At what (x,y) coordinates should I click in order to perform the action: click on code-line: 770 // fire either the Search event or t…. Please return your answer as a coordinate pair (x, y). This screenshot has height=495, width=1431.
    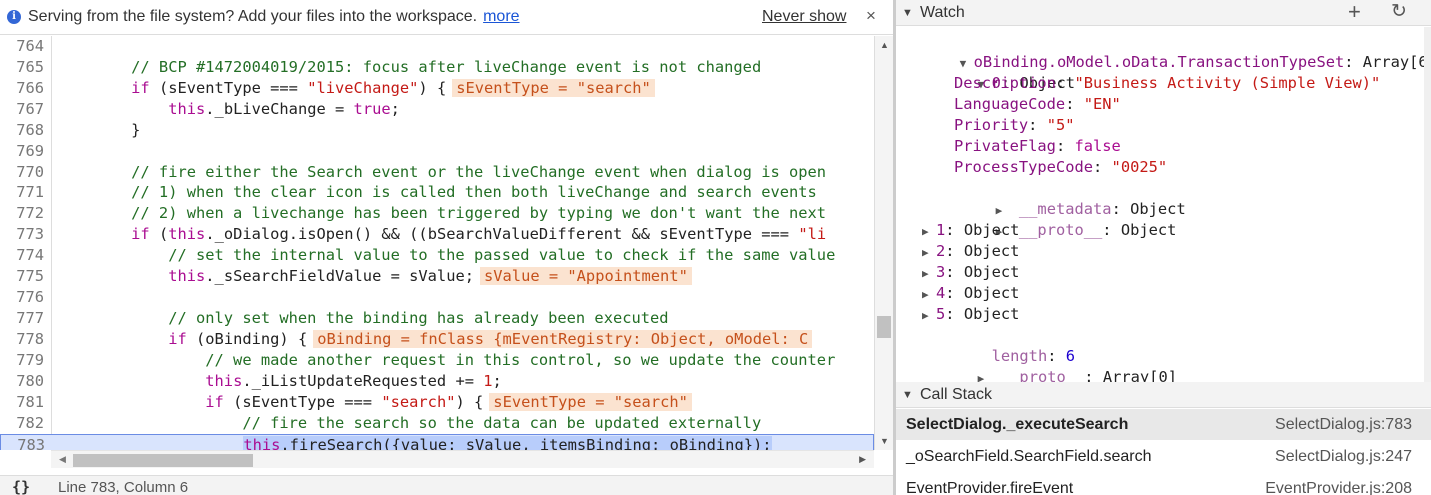
    Looking at the image, I should click on (437, 172).